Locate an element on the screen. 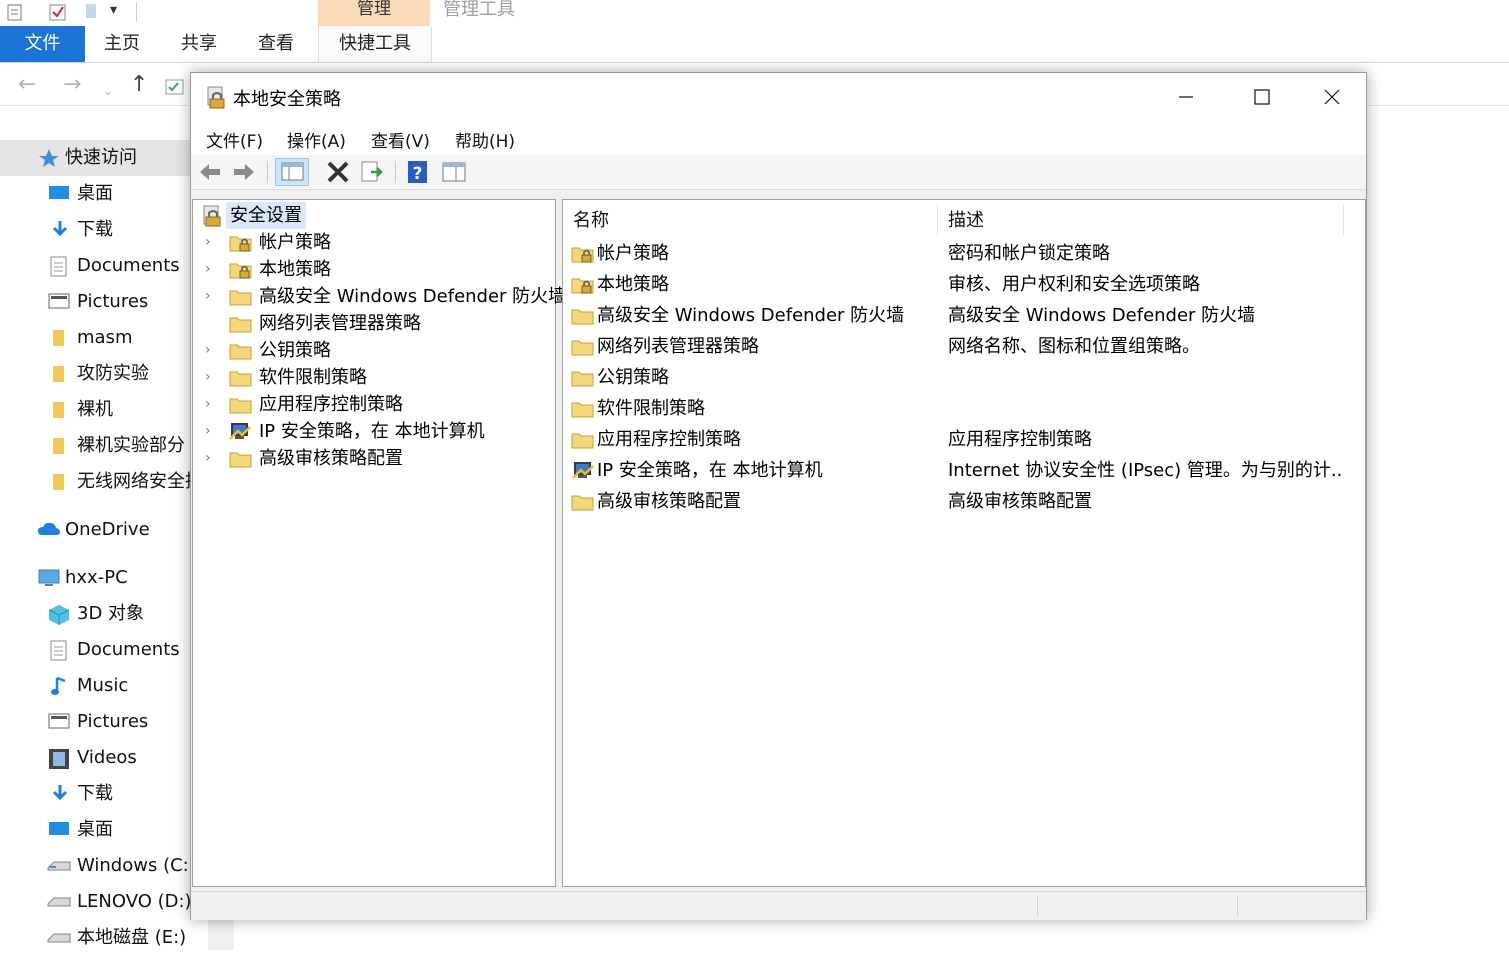  back-arrow-icon: ← is located at coordinates (27, 85).